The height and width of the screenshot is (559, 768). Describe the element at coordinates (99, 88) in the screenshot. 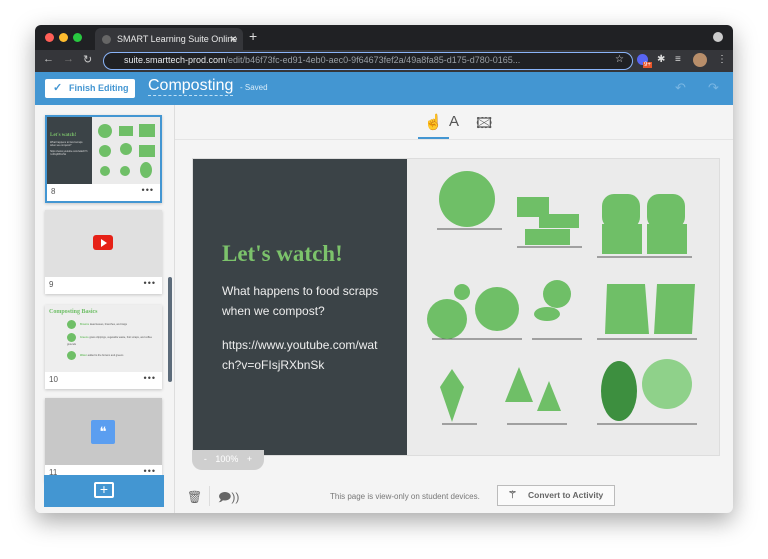

I see `finish-label: Finish Editing` at that location.